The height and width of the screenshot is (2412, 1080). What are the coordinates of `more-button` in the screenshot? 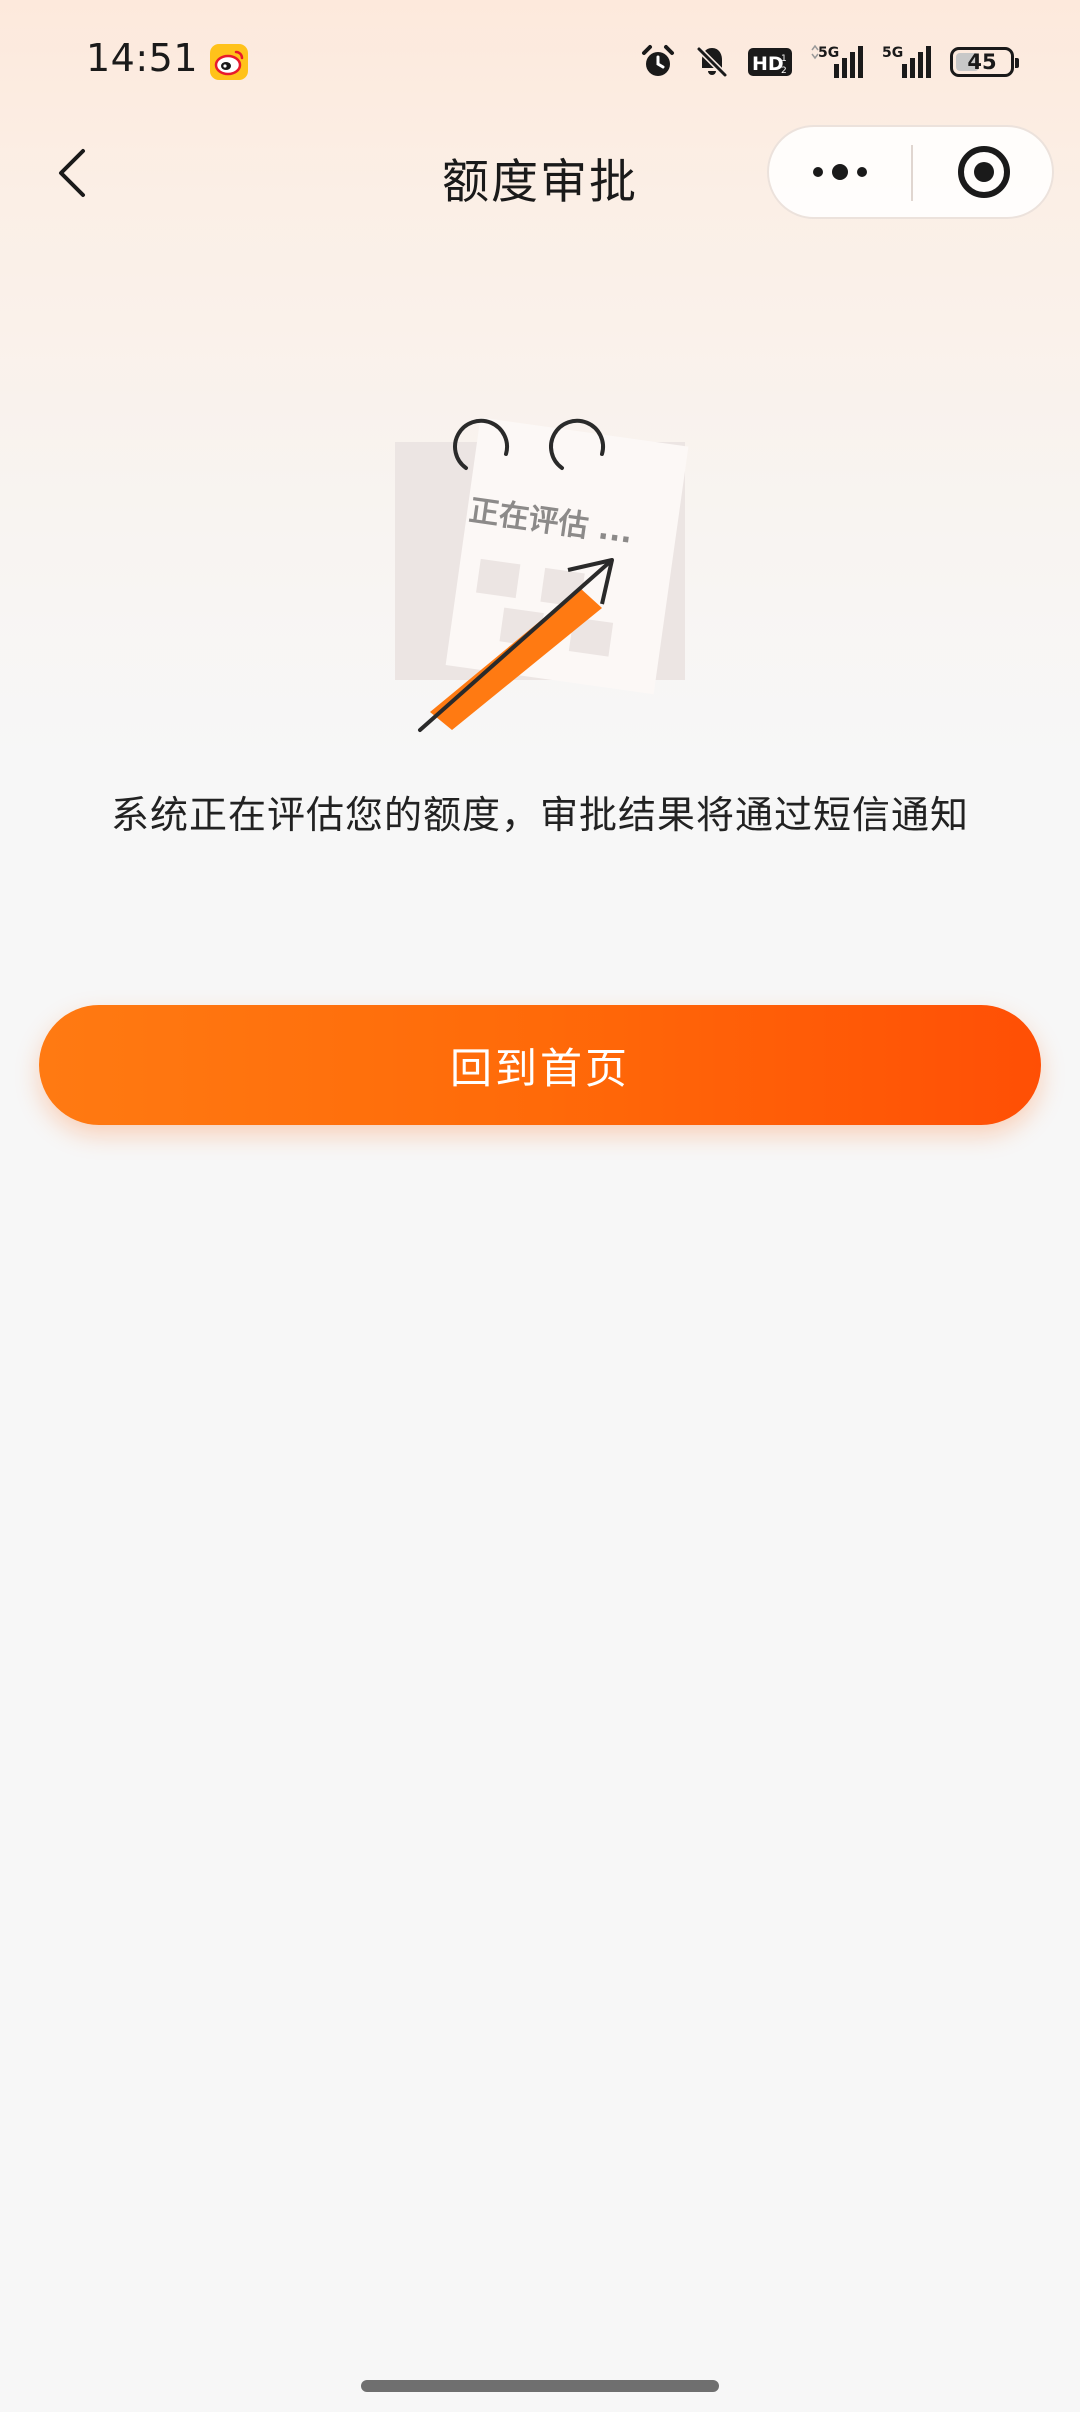 It's located at (840, 172).